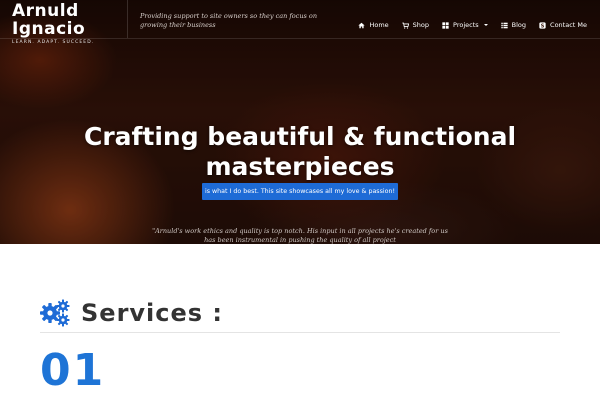  Describe the element at coordinates (362, 25) in the screenshot. I see `home-icon` at that location.